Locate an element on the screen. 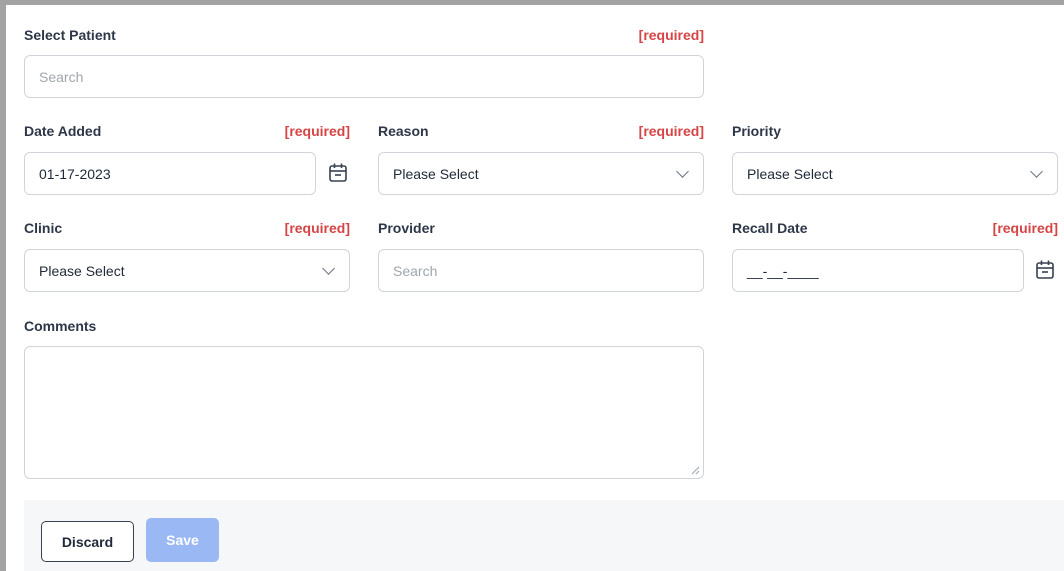  reason-selected-value: Please Select is located at coordinates (436, 173).